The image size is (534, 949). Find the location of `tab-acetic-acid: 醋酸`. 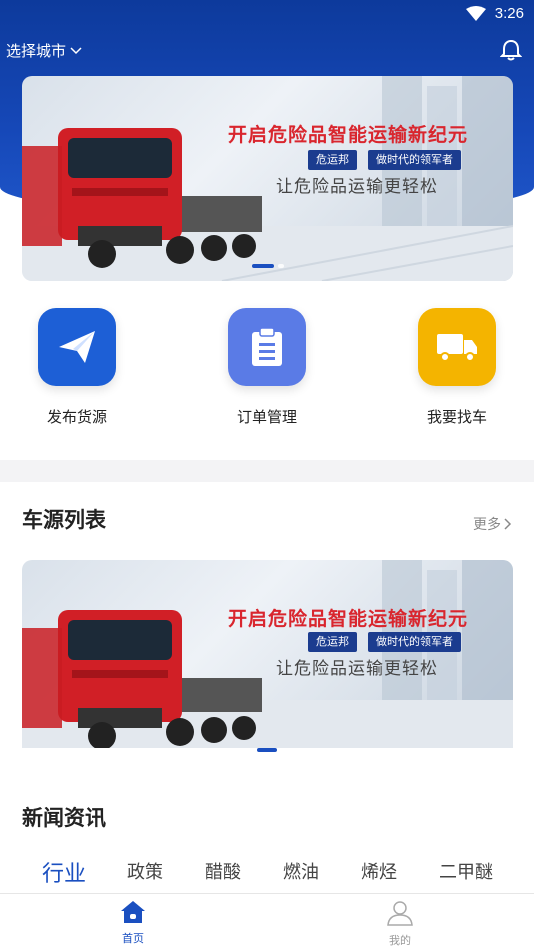

tab-acetic-acid: 醋酸 is located at coordinates (223, 871).